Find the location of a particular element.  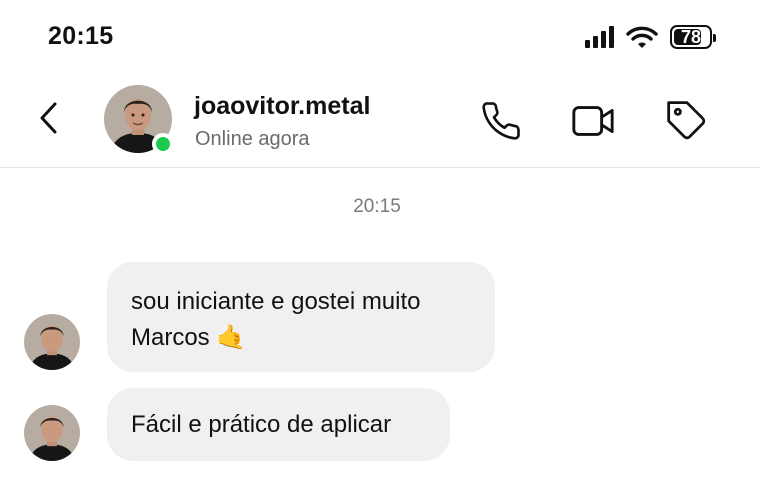

video-call-button is located at coordinates (593, 121).